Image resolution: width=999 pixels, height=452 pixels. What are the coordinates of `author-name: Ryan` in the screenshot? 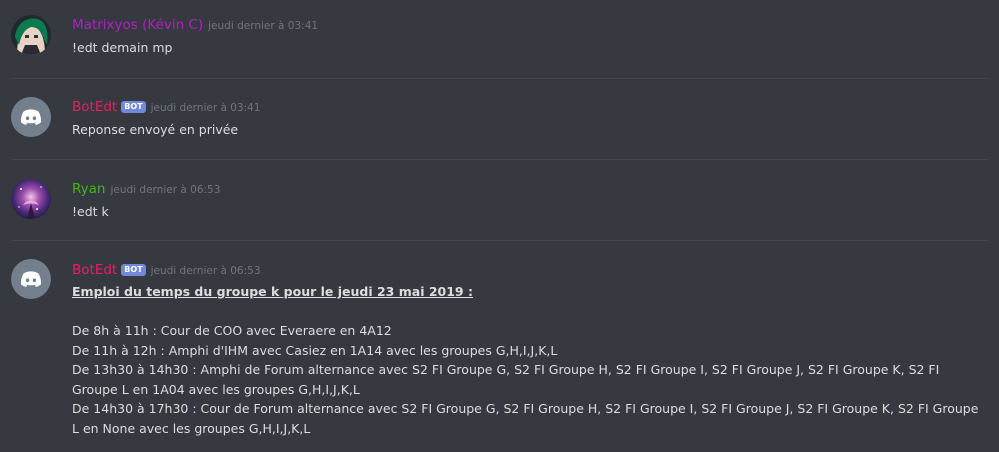 It's located at (88, 189).